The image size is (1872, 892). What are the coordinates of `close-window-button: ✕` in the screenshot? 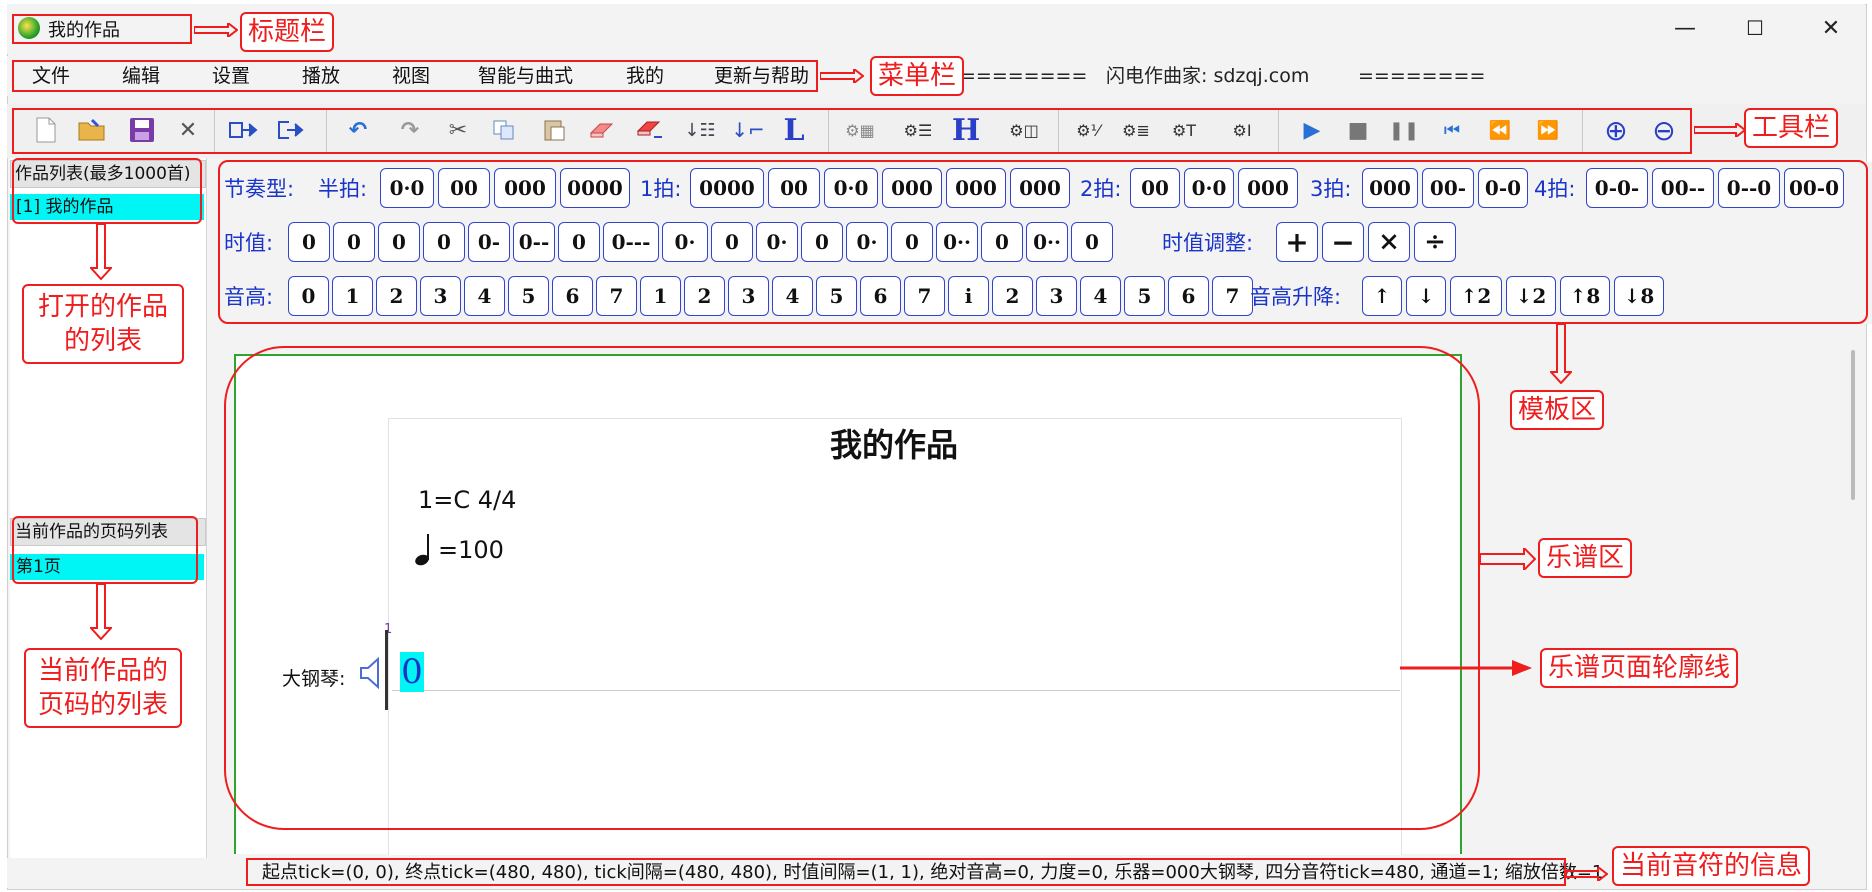 It's located at (1831, 28).